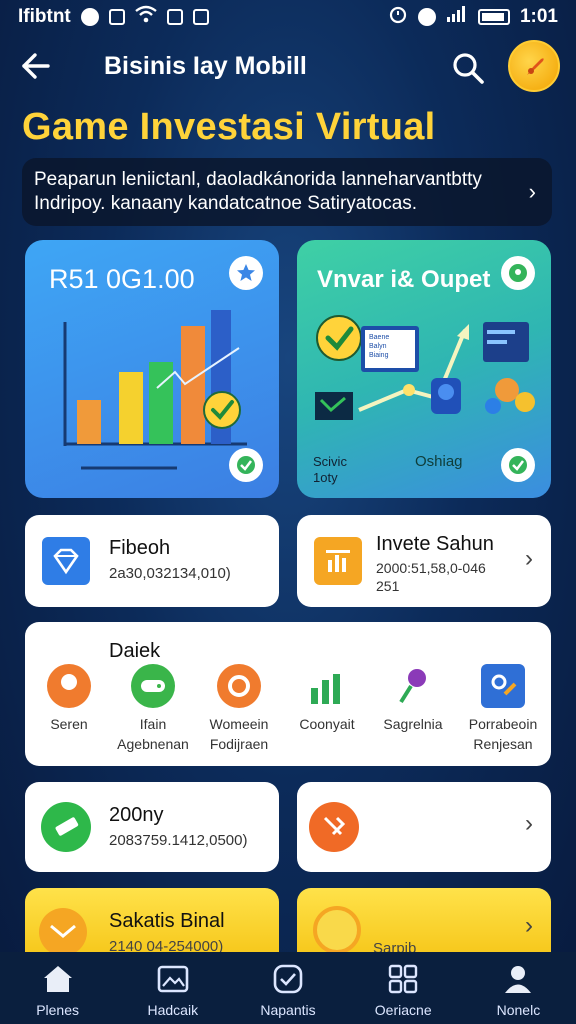 This screenshot has width=576, height=1024. Describe the element at coordinates (518, 979) in the screenshot. I see `profile-icon` at that location.